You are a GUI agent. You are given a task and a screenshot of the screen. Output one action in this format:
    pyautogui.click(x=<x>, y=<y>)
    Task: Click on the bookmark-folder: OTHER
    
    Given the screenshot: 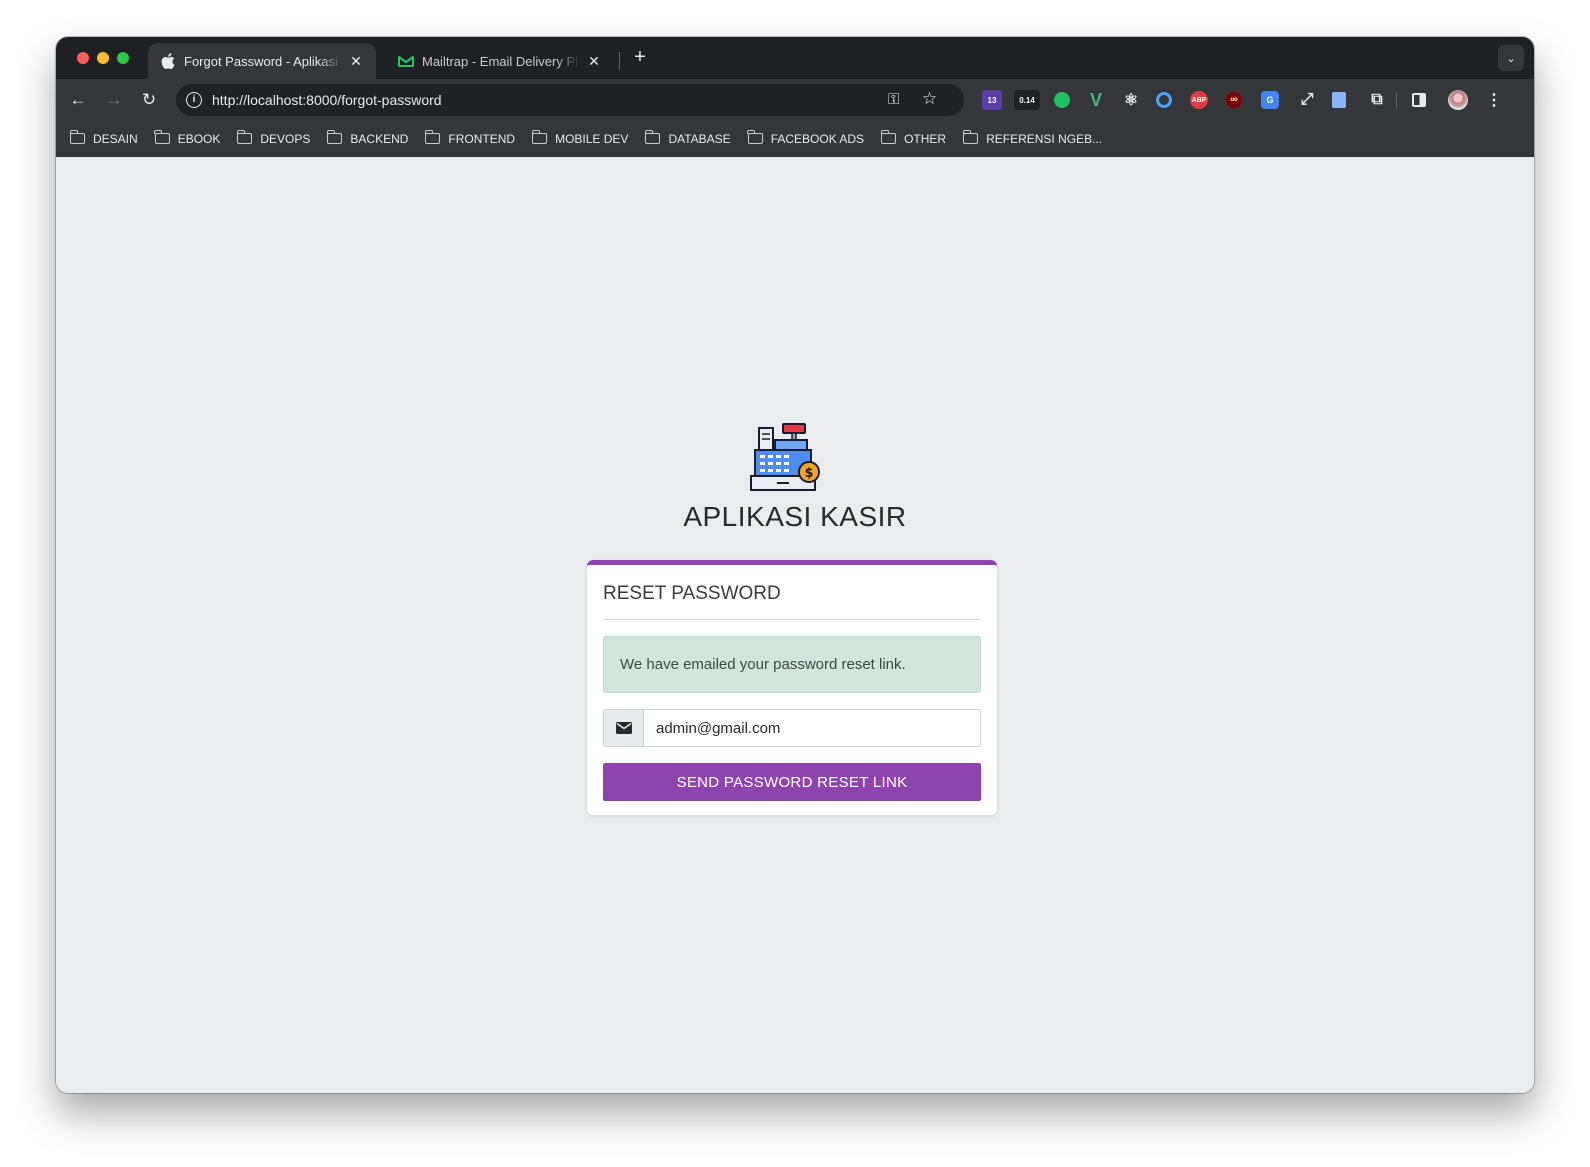 What is the action you would take?
    pyautogui.click(x=913, y=138)
    